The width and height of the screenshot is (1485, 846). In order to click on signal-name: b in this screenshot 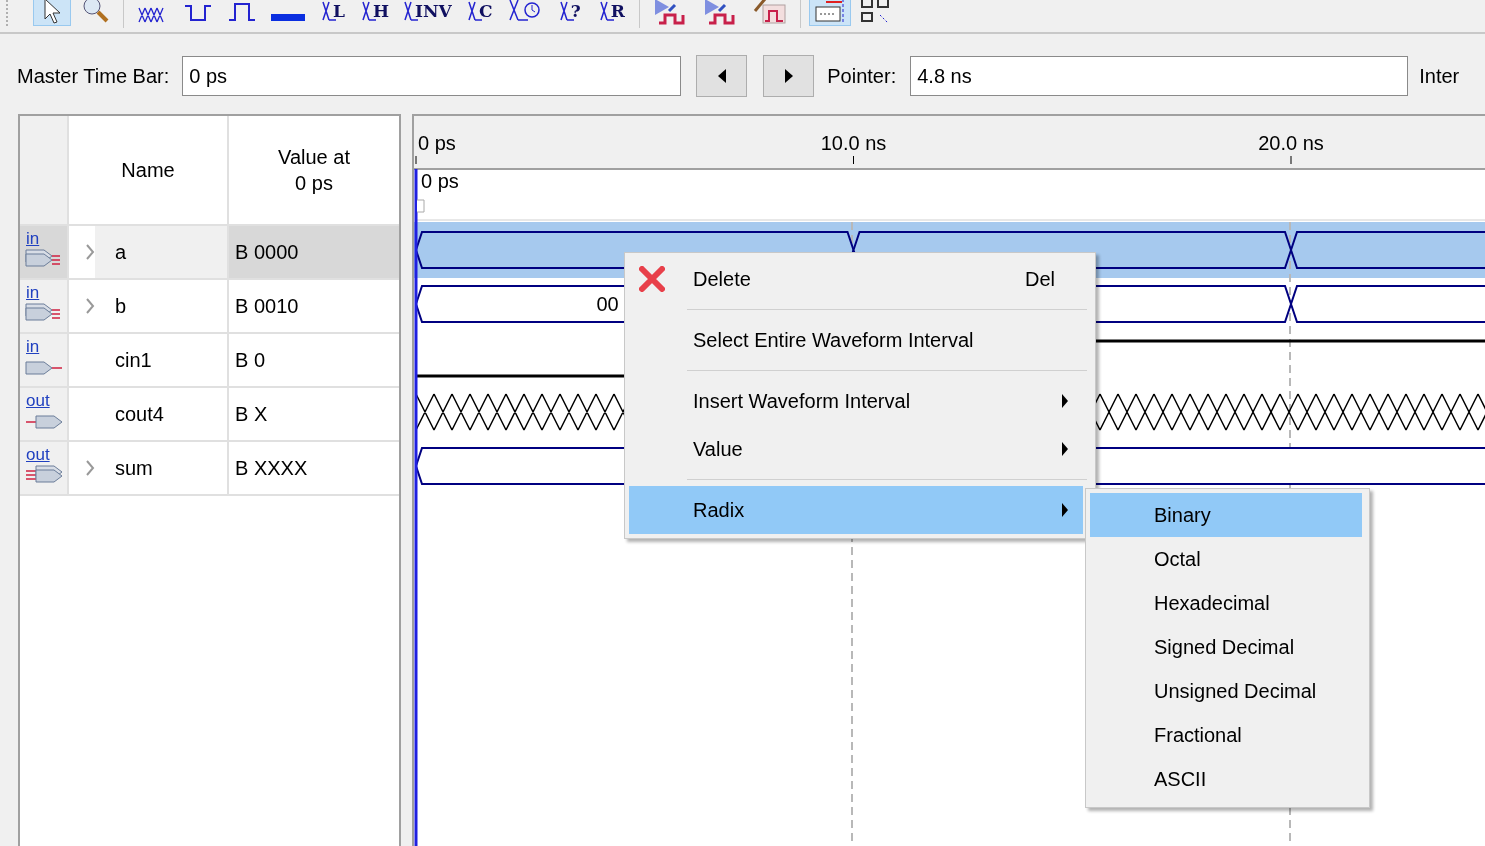, I will do `click(121, 306)`.